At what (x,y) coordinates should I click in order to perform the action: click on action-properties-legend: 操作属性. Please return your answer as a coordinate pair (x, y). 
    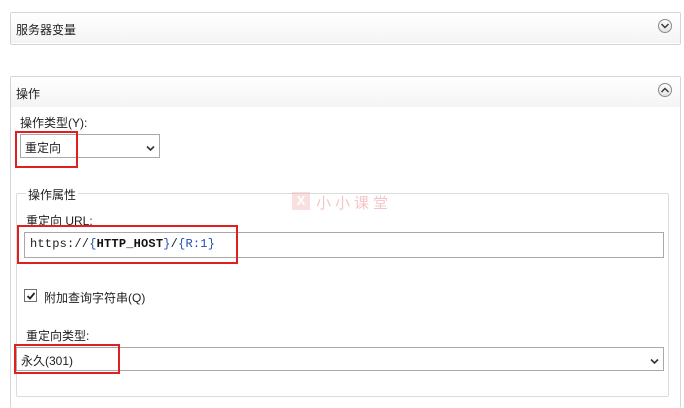
    Looking at the image, I should click on (52, 194).